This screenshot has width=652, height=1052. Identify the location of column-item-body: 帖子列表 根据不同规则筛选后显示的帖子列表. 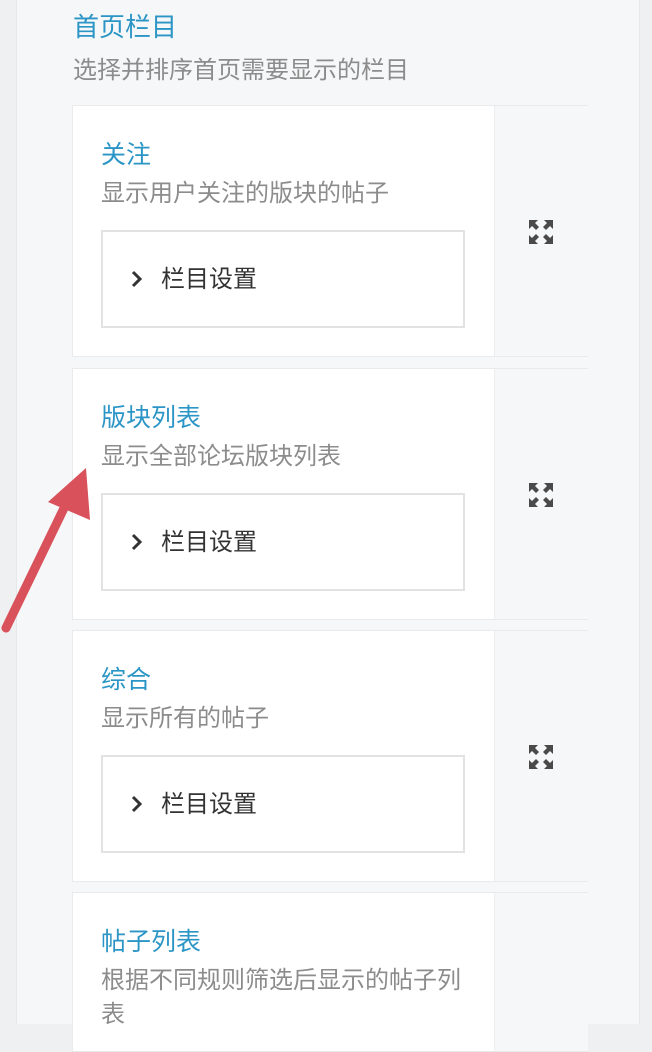
(283, 972).